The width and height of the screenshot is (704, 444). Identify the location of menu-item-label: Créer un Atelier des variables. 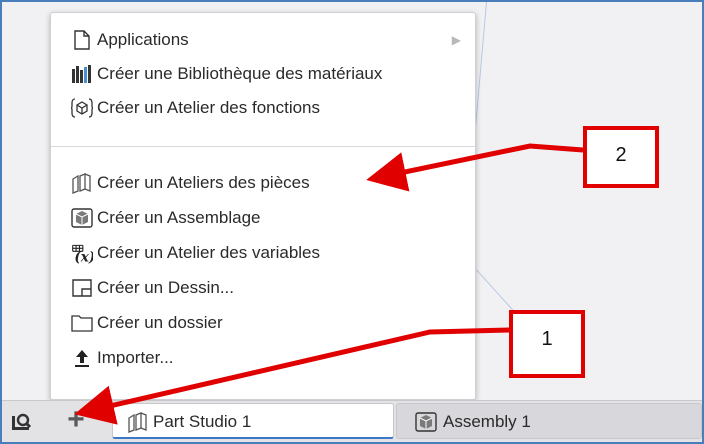
(209, 252).